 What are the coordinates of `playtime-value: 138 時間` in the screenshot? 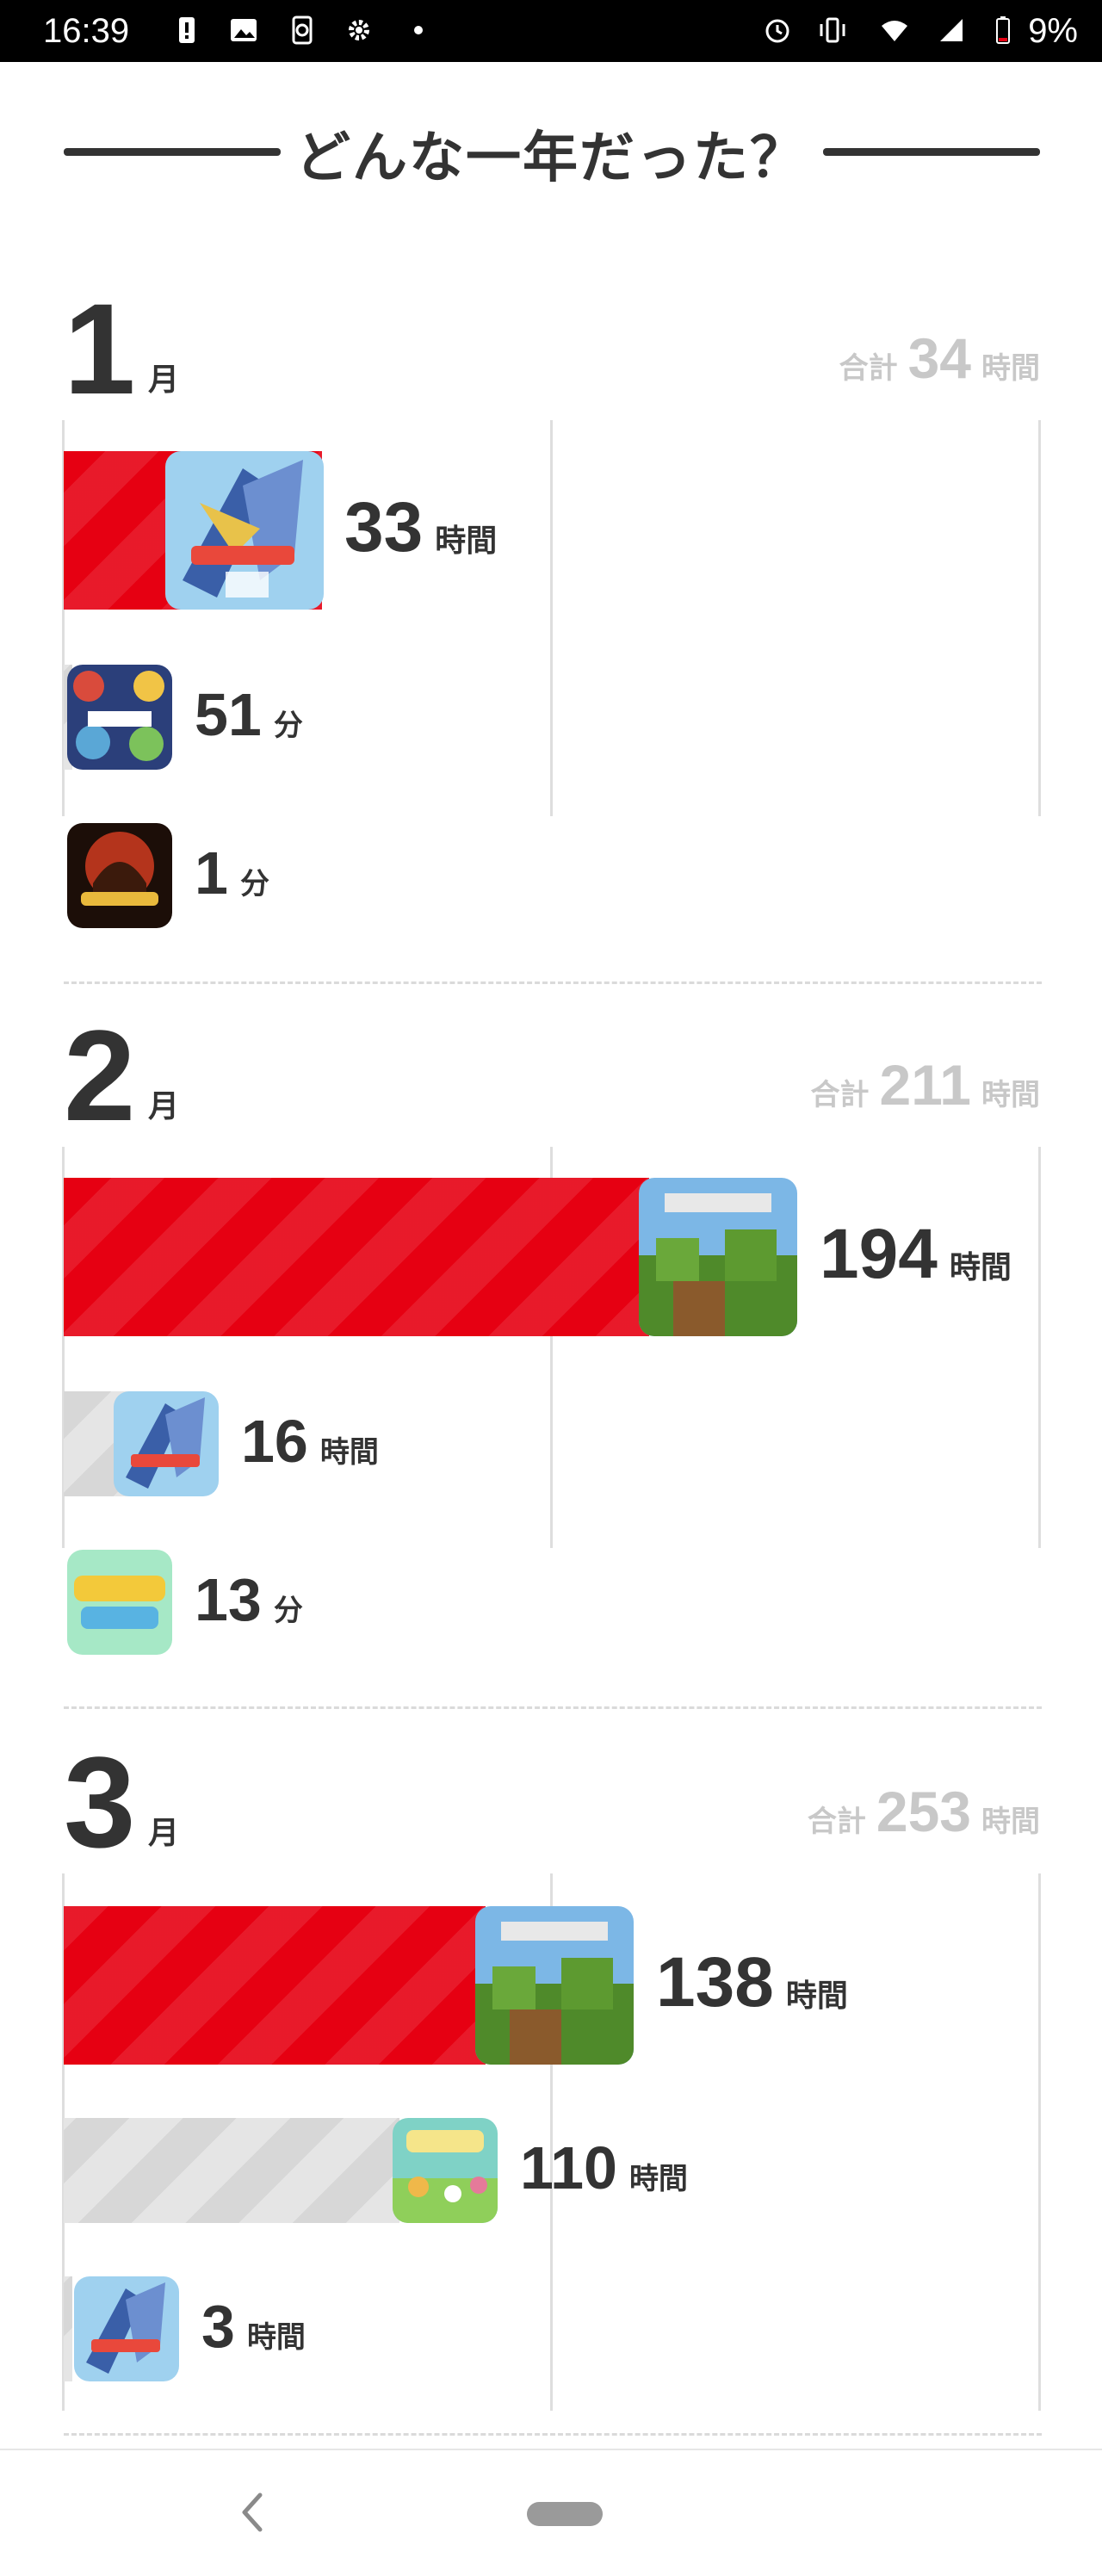 It's located at (752, 1982).